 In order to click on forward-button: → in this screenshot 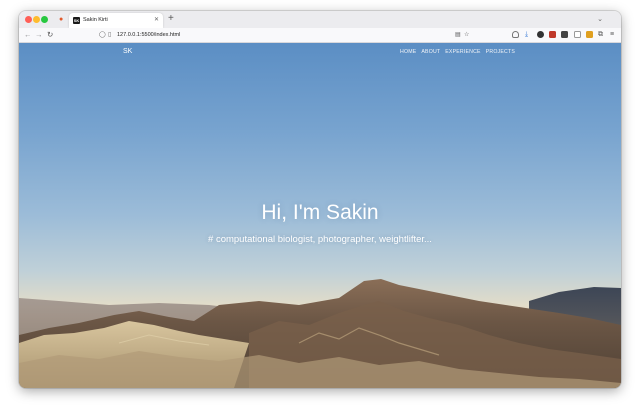, I will do `click(39, 35)`.